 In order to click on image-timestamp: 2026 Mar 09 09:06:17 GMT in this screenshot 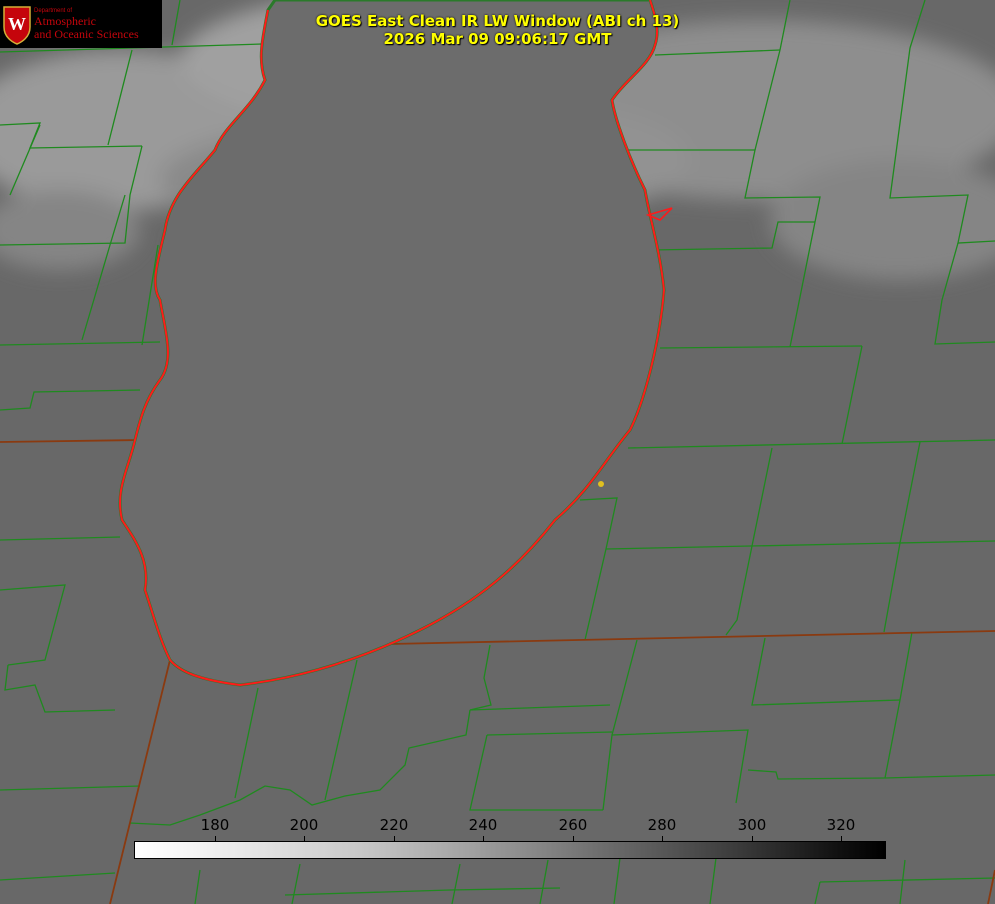, I will do `click(497, 39)`.